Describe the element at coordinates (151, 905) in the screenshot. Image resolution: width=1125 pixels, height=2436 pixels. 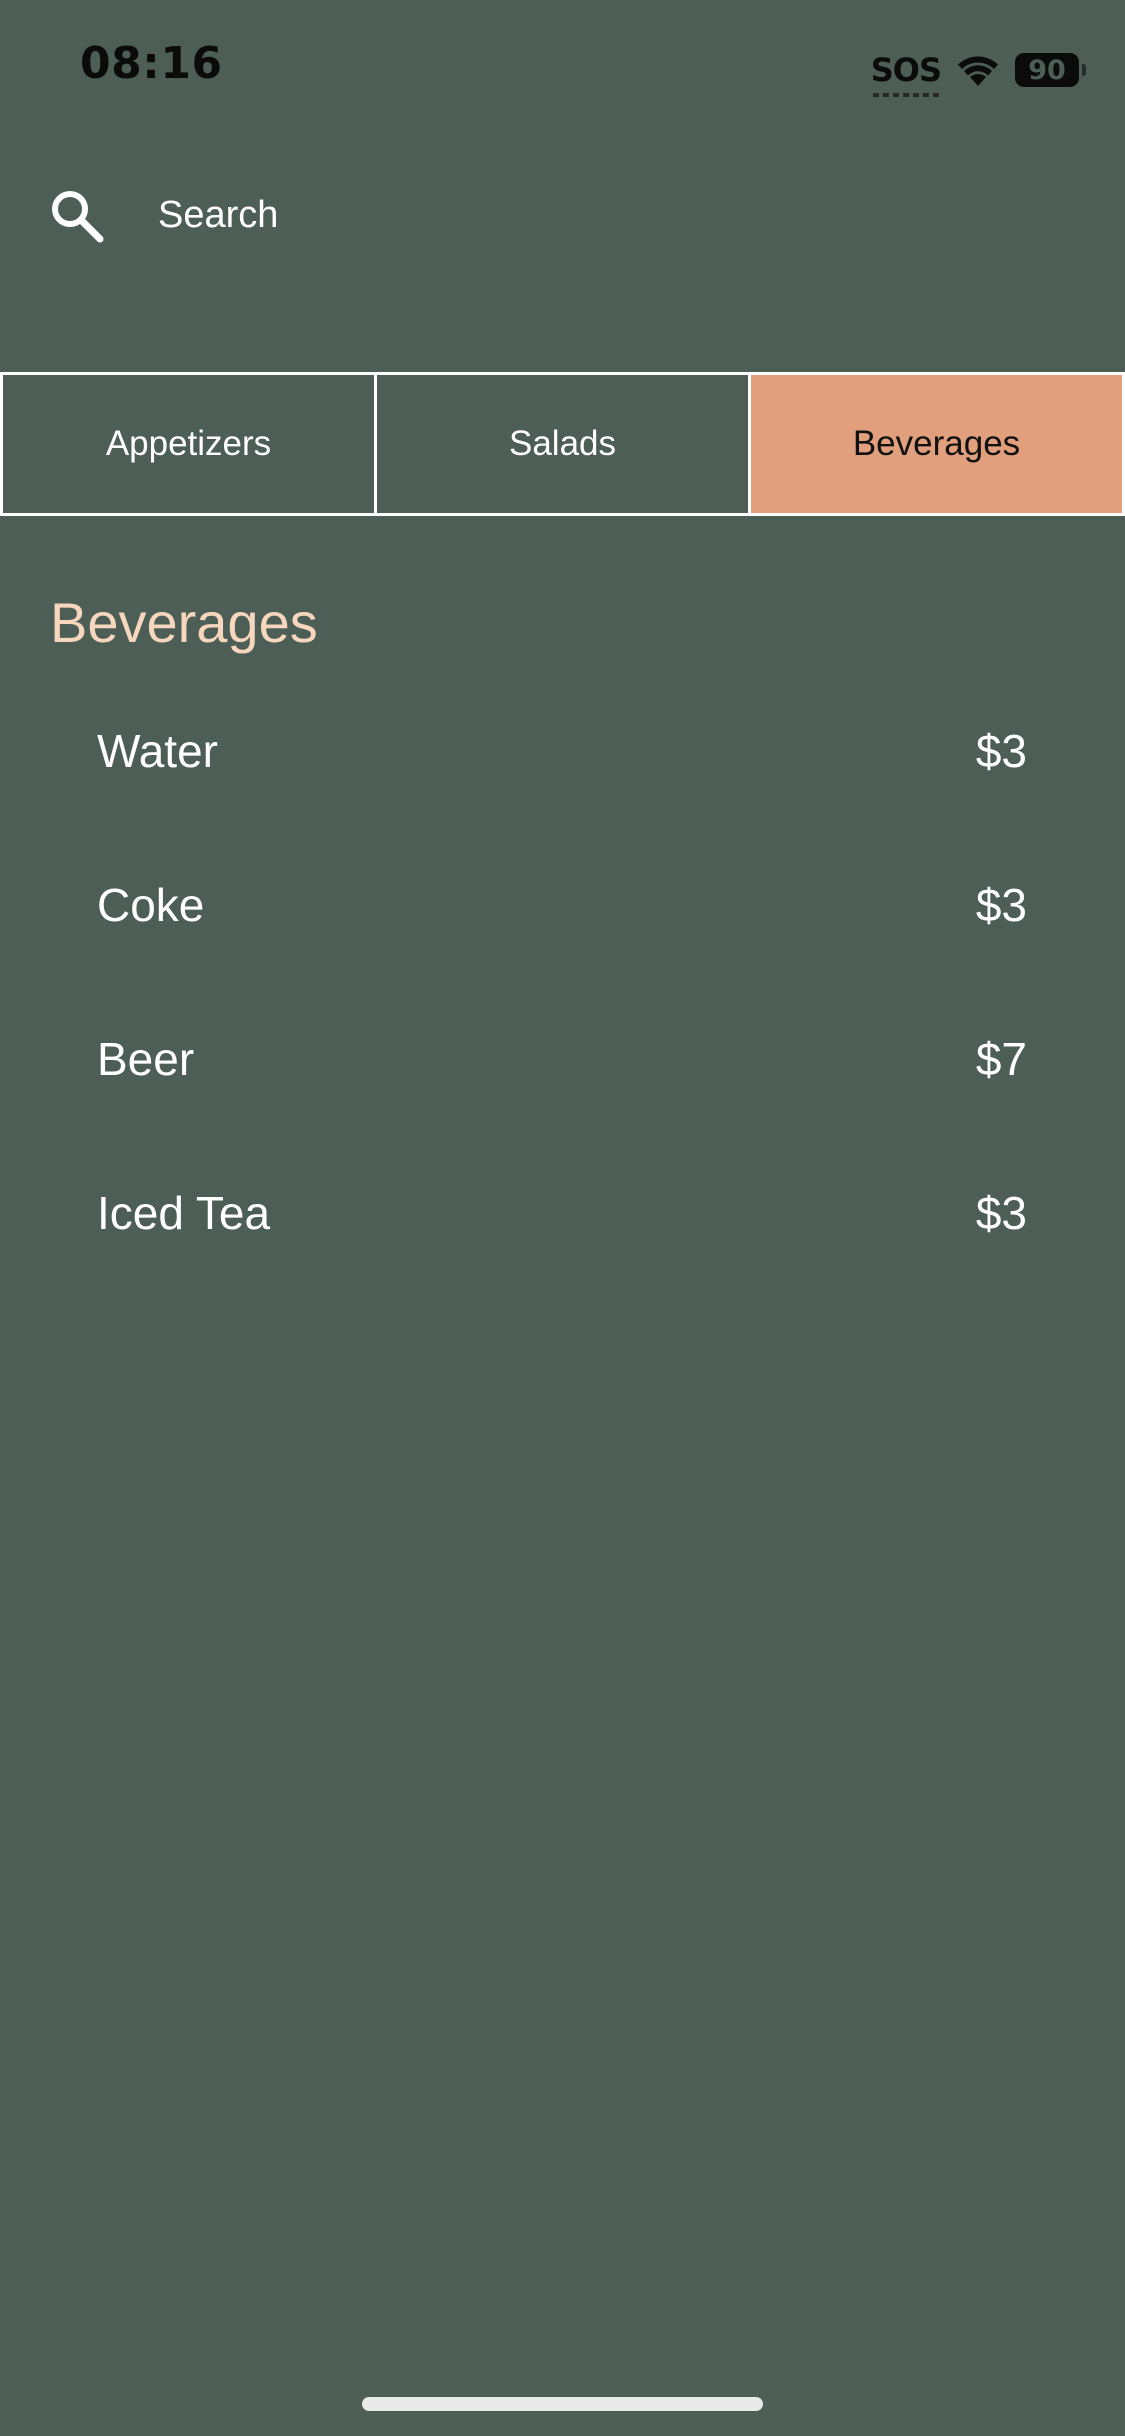
I see `menu-item-name: Coke` at that location.